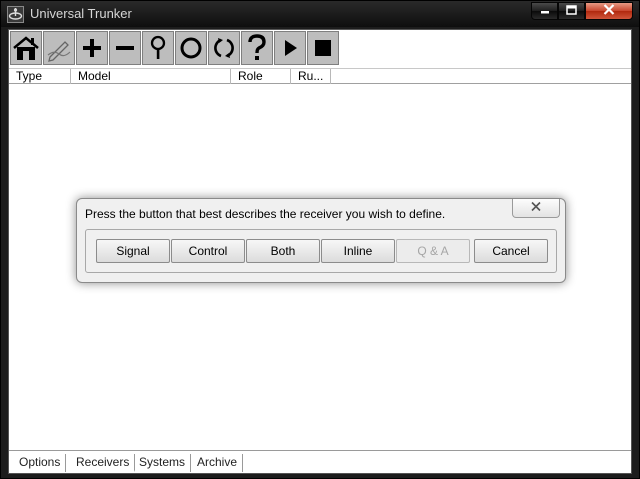 Image resolution: width=640 pixels, height=479 pixels. I want to click on control-button: Control, so click(208, 251).